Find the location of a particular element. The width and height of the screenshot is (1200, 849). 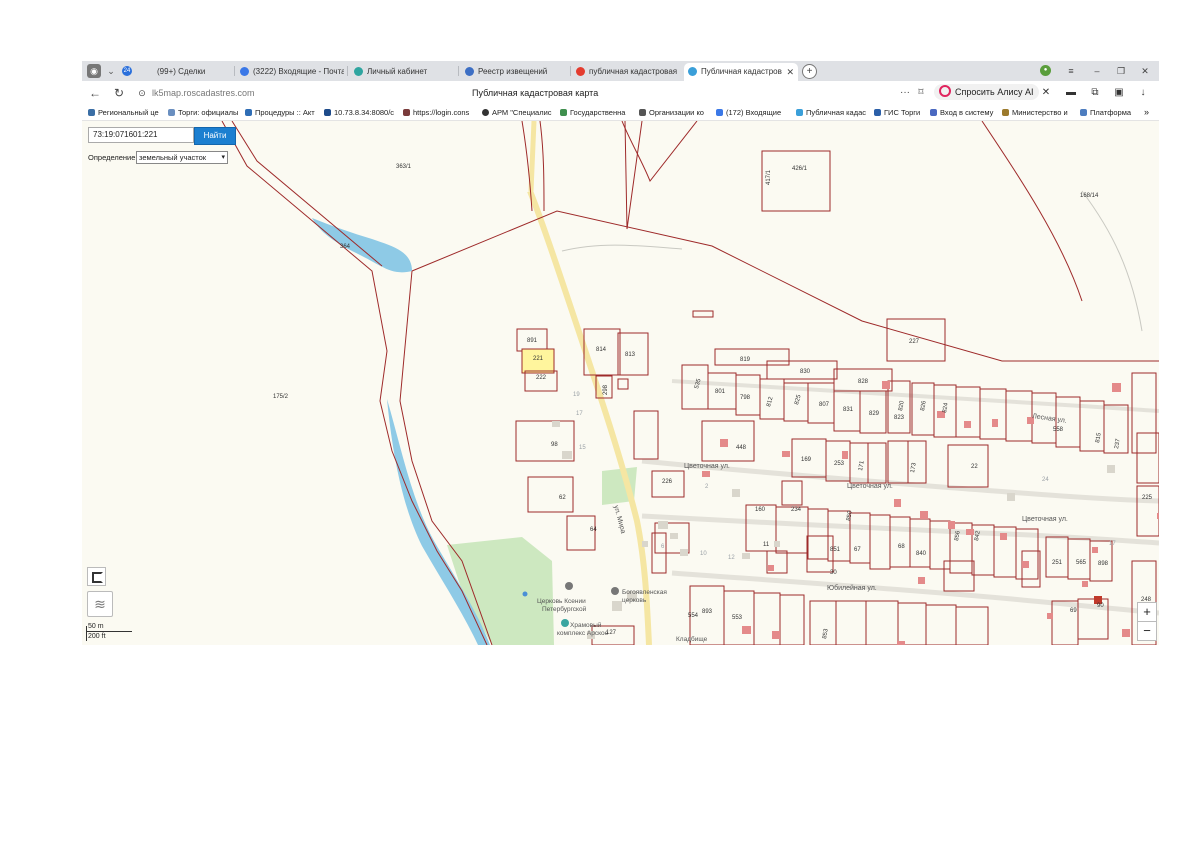

restore-icon: ❐ is located at coordinates (1121, 71).